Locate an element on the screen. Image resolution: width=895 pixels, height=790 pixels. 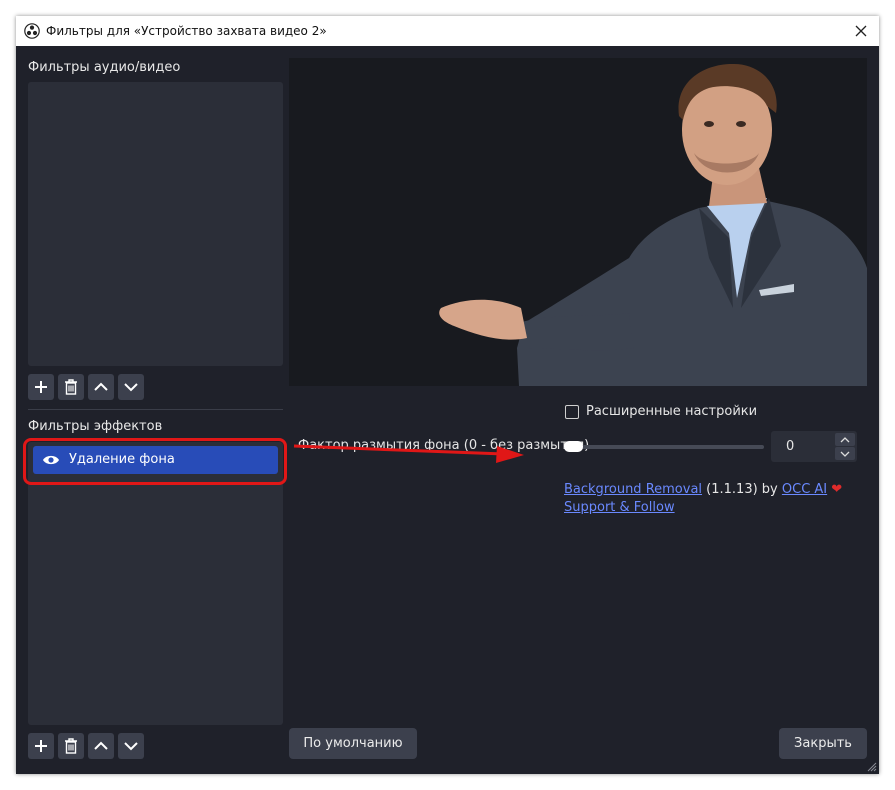
move-up-button is located at coordinates (101, 387).